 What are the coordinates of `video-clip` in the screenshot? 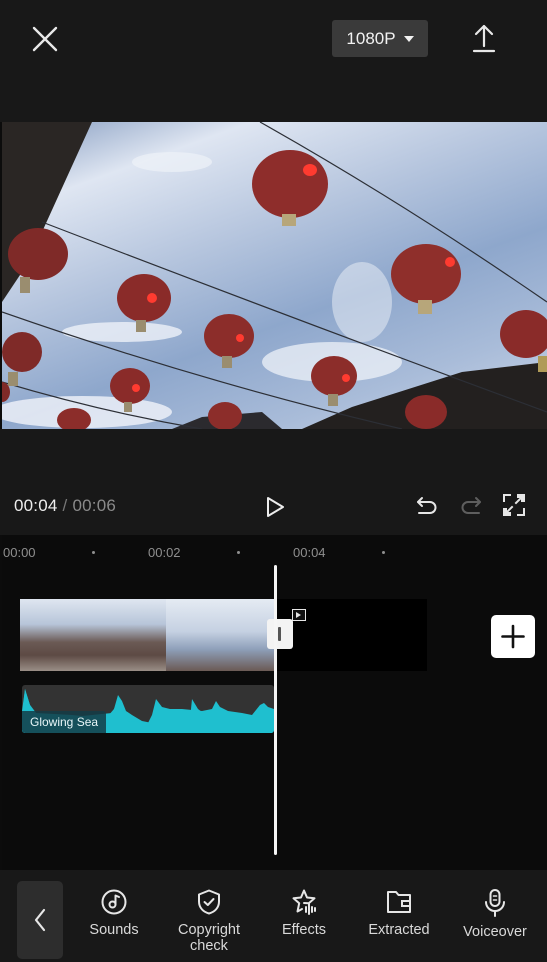 It's located at (147, 635).